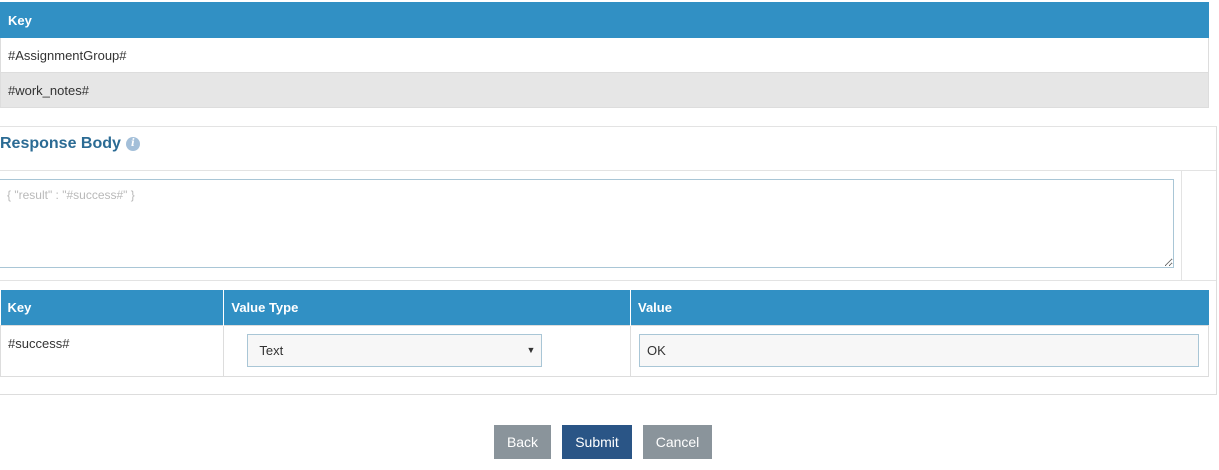 This screenshot has width=1219, height=470. I want to click on value-type-cell: Text ▼, so click(427, 350).